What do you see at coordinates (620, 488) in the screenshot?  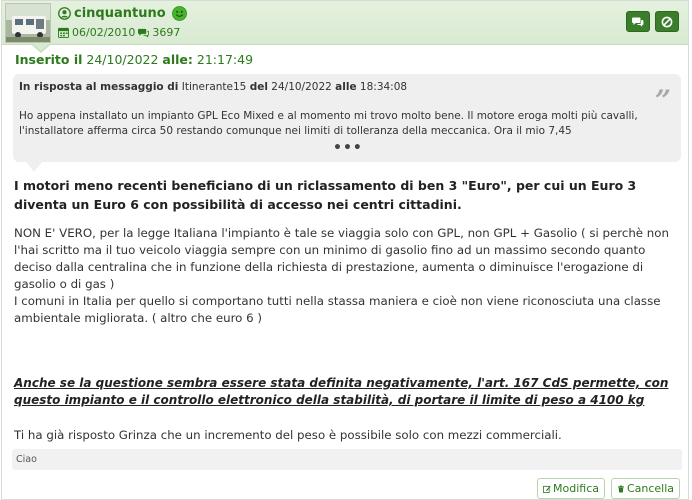 I see `trash-icon` at bounding box center [620, 488].